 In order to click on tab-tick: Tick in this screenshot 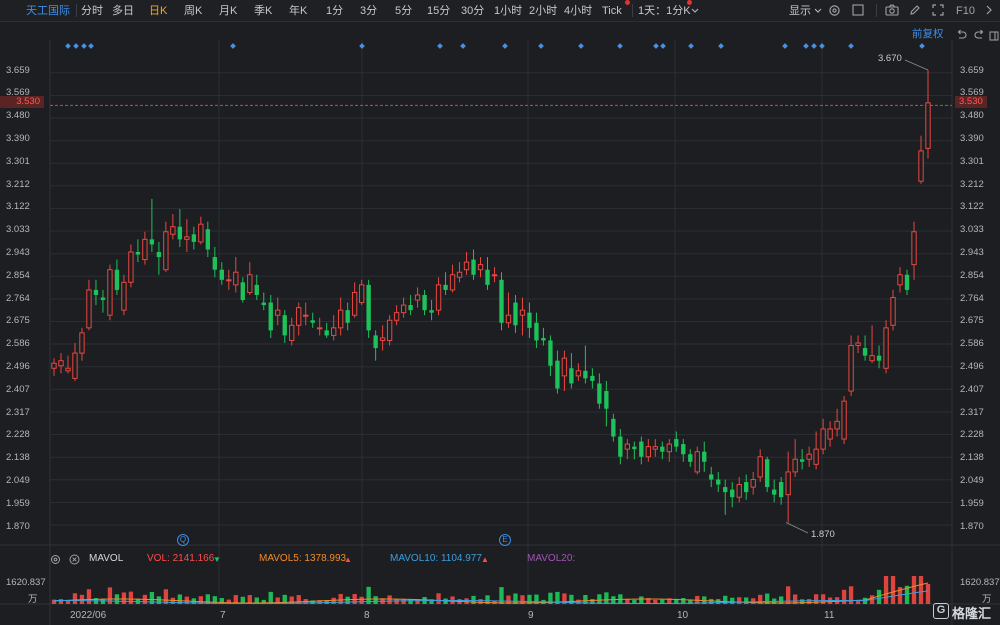, I will do `click(612, 11)`.